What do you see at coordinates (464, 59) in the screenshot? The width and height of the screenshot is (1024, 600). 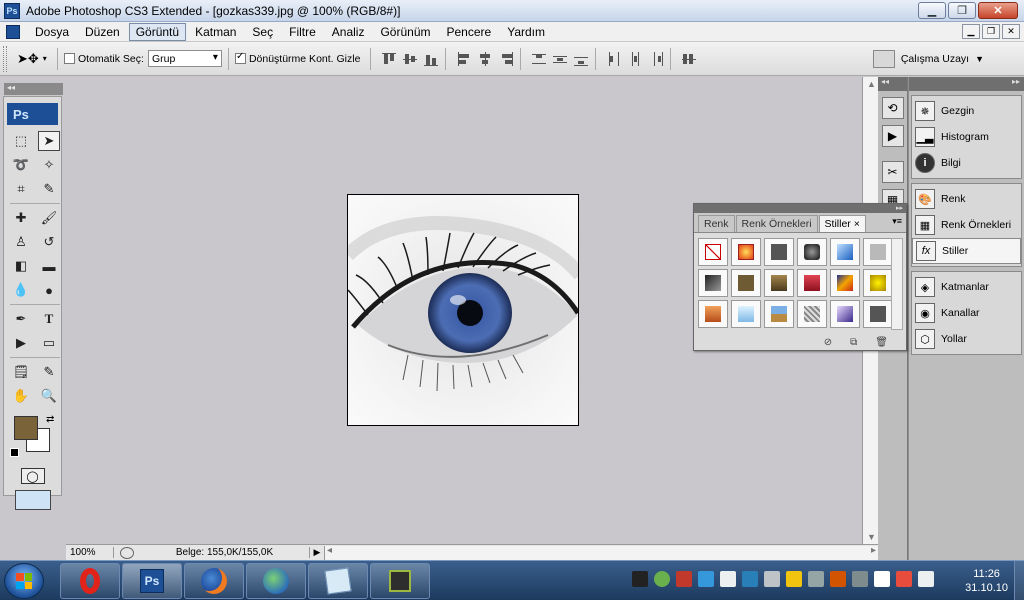 I see `align-left-icon` at bounding box center [464, 59].